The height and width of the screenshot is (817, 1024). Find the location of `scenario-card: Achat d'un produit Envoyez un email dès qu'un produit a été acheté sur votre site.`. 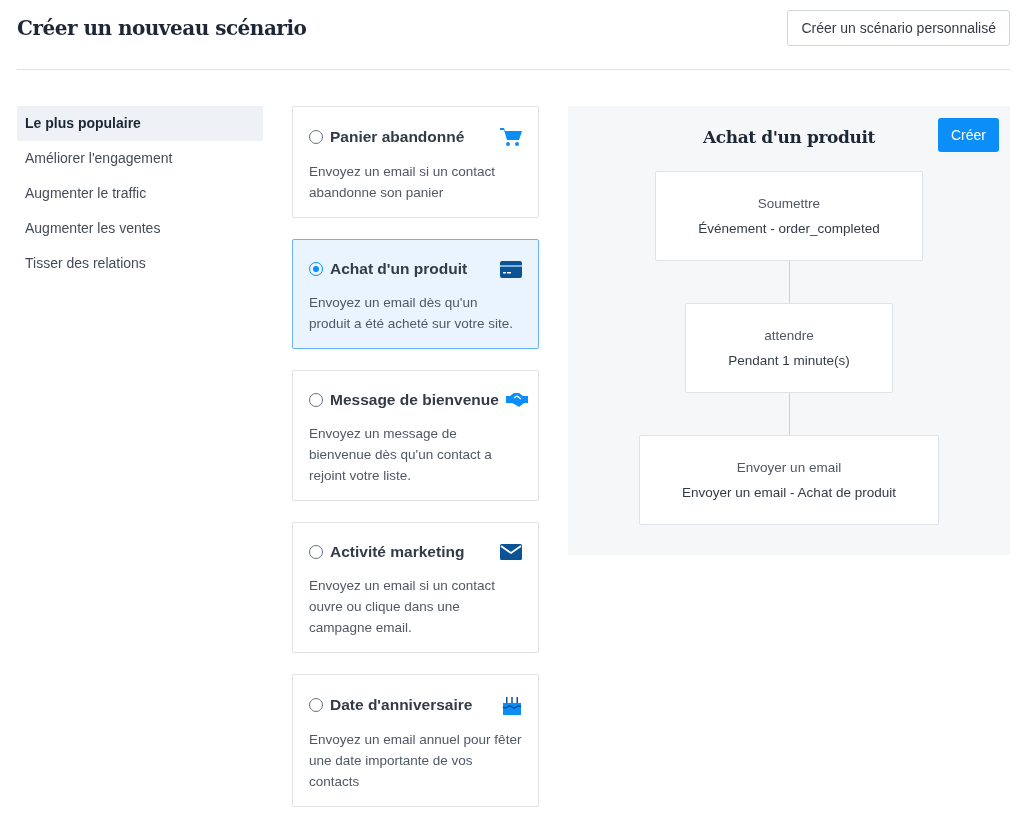

scenario-card: Achat d'un produit Envoyez un email dès qu'un produit a été acheté sur votre site. is located at coordinates (415, 294).